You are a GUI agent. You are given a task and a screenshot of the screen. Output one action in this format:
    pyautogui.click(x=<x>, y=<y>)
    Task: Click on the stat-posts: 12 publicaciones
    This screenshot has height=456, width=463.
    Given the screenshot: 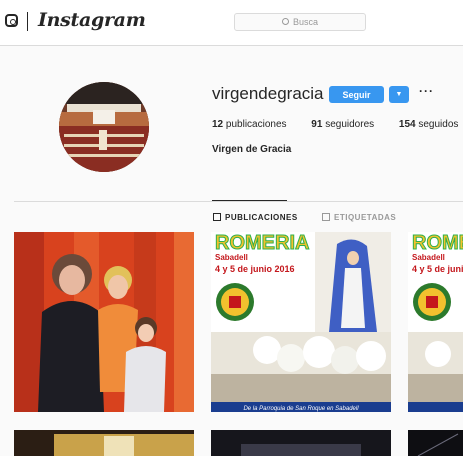 What is the action you would take?
    pyautogui.click(x=249, y=124)
    